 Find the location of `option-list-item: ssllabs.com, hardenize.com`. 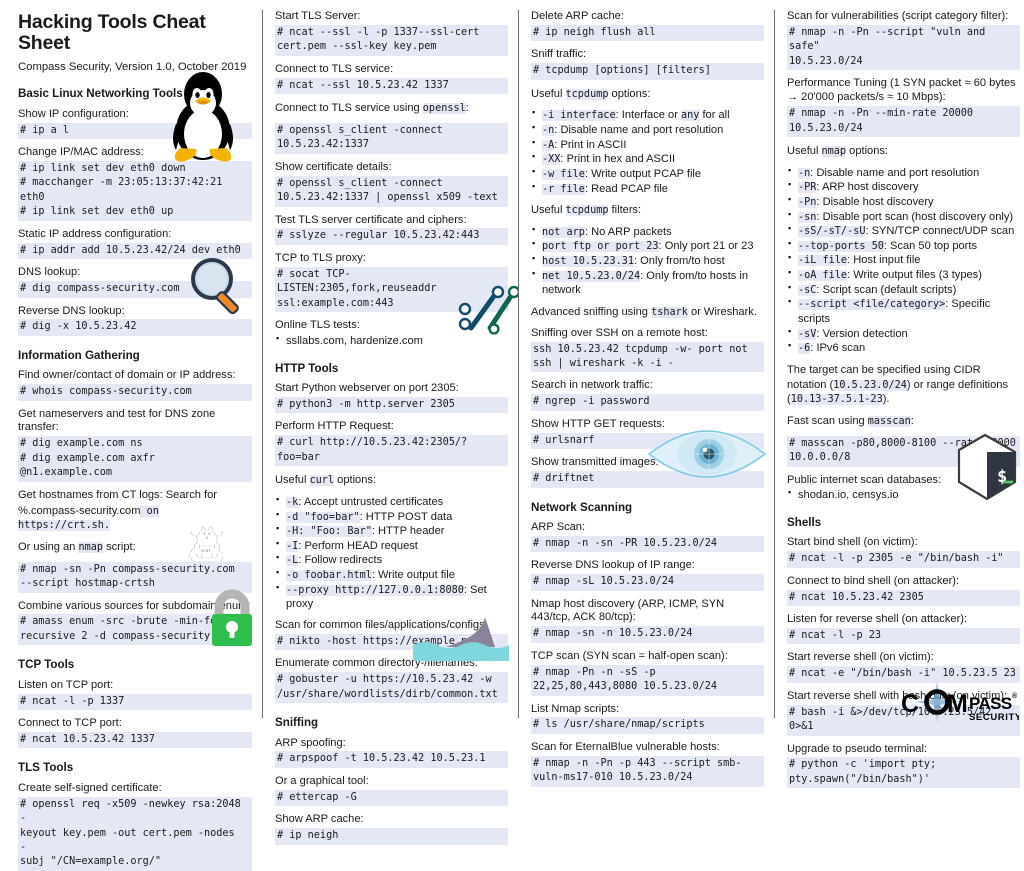

option-list-item: ssllabs.com, hardenize.com is located at coordinates (391, 341).